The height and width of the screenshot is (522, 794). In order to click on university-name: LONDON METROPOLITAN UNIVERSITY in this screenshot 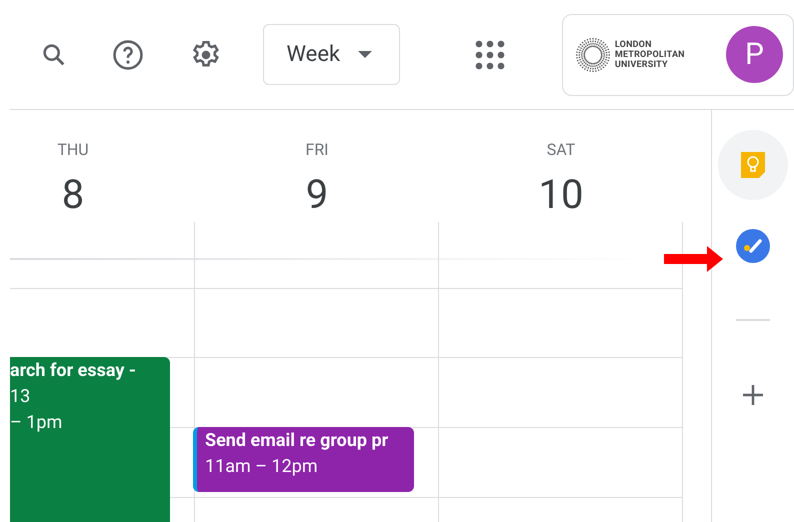, I will do `click(649, 55)`.